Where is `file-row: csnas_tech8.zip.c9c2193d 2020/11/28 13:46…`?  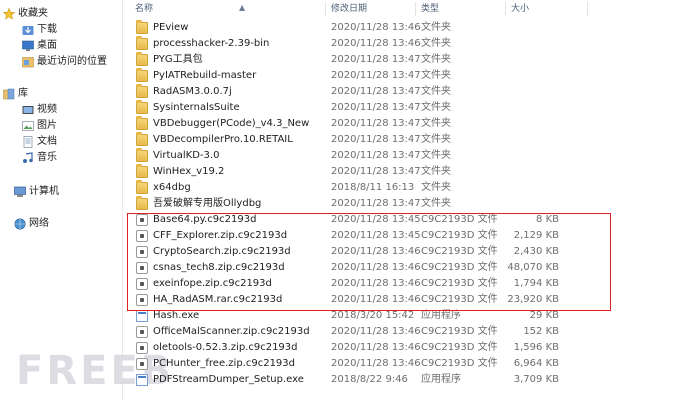 file-row: csnas_tech8.zip.c9c2193d 2020/11/28 13:46… is located at coordinates (366, 268).